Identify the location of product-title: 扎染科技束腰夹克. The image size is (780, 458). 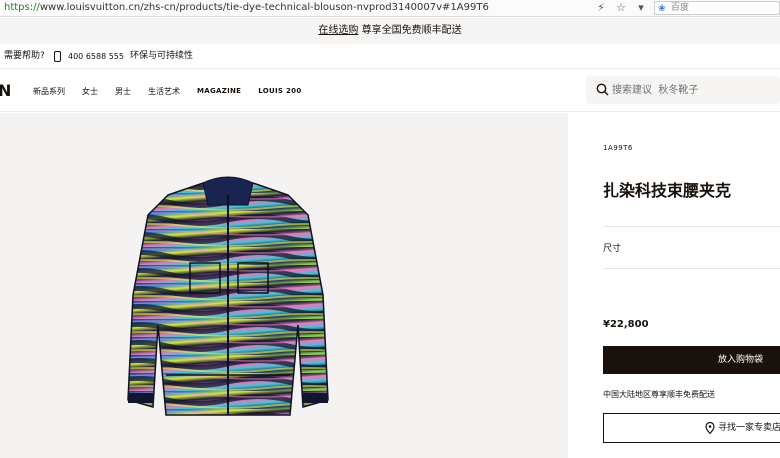
(667, 190).